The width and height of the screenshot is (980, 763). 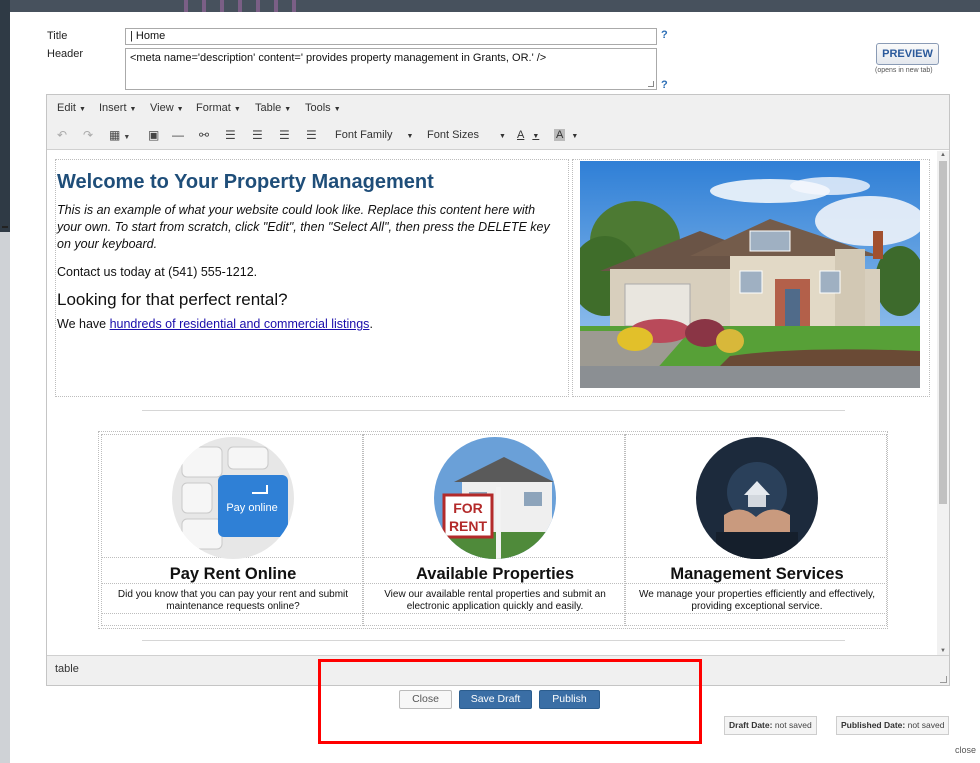 What do you see at coordinates (251, 508) in the screenshot?
I see `pay-online-key-text: Pay online` at bounding box center [251, 508].